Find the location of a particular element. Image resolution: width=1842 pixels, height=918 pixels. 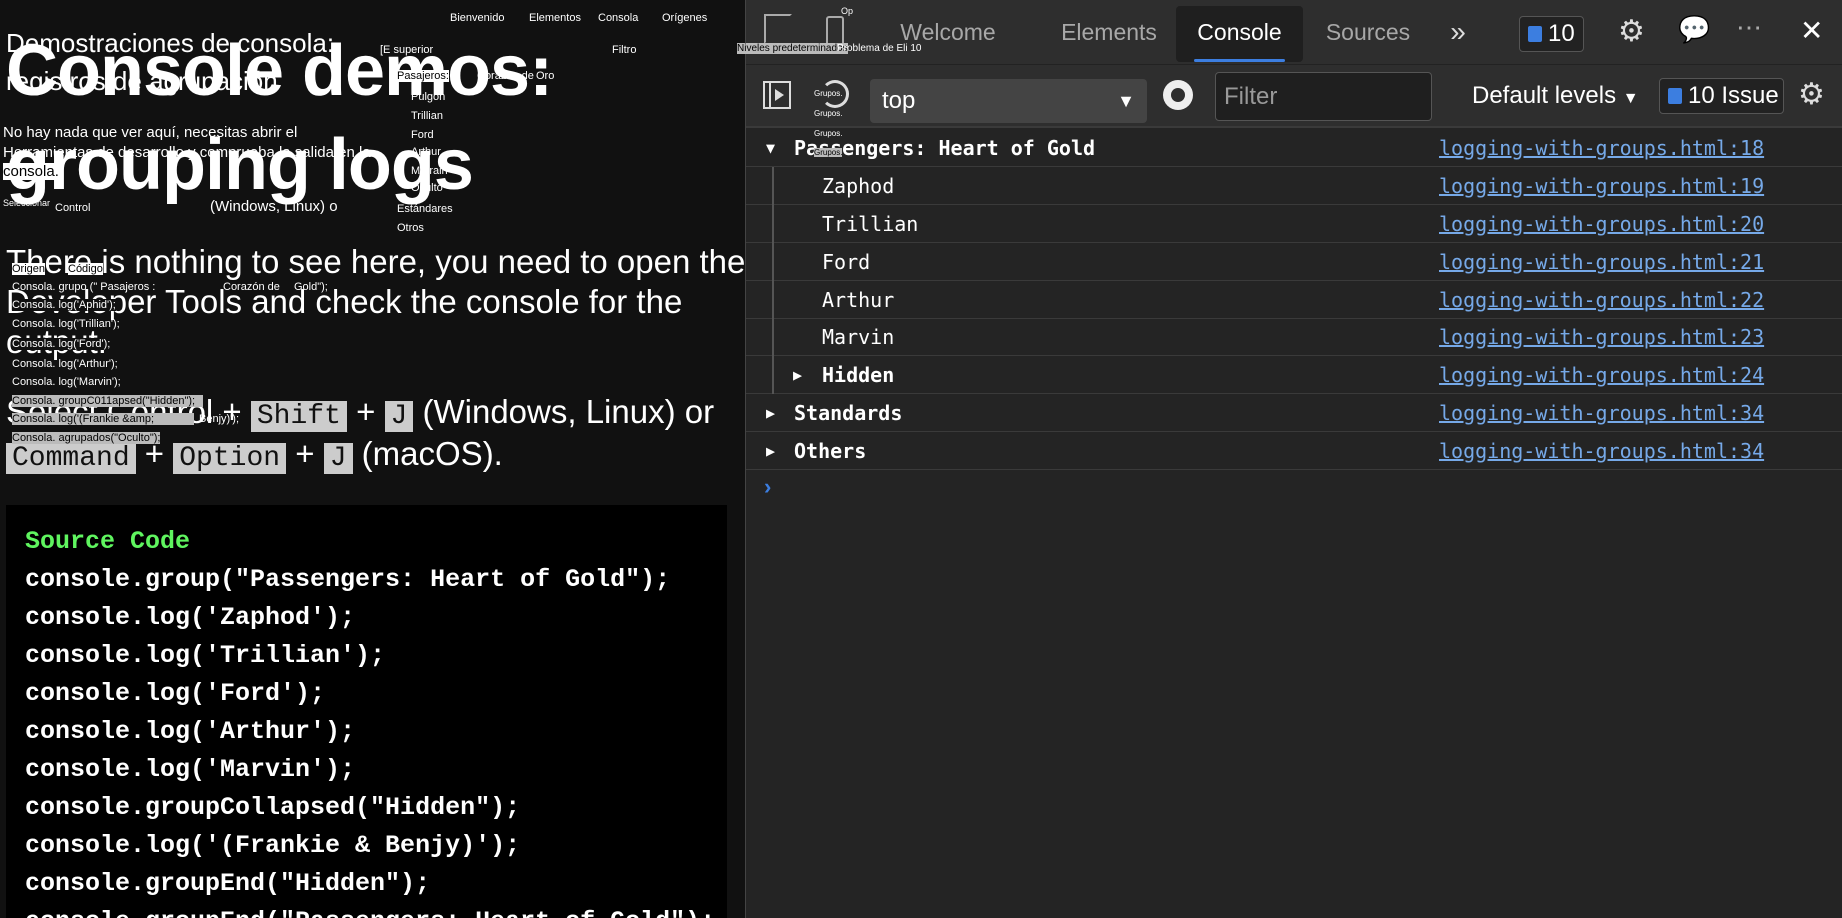

overlay-text: Consola is located at coordinates (618, 18).